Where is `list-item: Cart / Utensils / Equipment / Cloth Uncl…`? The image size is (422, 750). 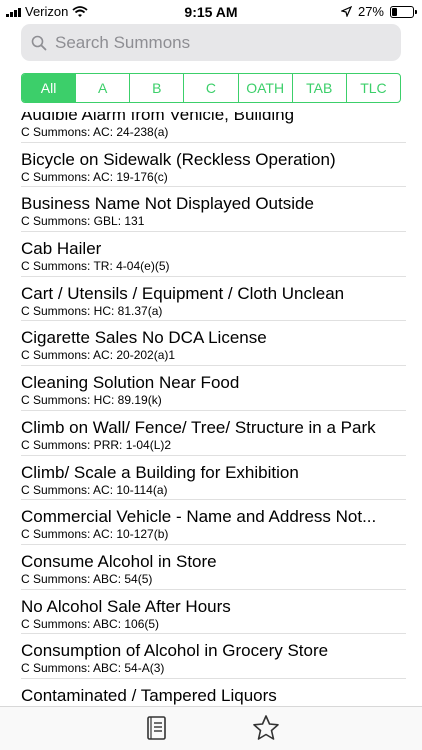 list-item: Cart / Utensils / Equipment / Cloth Uncl… is located at coordinates (211, 299).